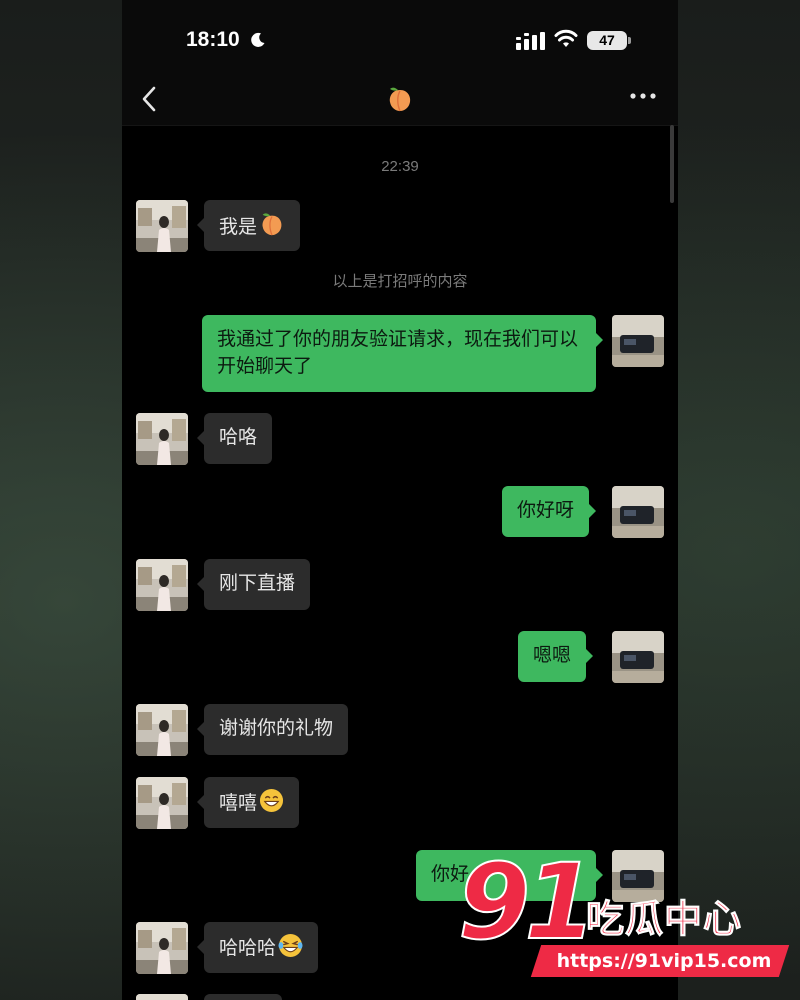 The height and width of the screenshot is (1000, 800). Describe the element at coordinates (400, 37) in the screenshot. I see `status-bar: 18:10 47` at that location.